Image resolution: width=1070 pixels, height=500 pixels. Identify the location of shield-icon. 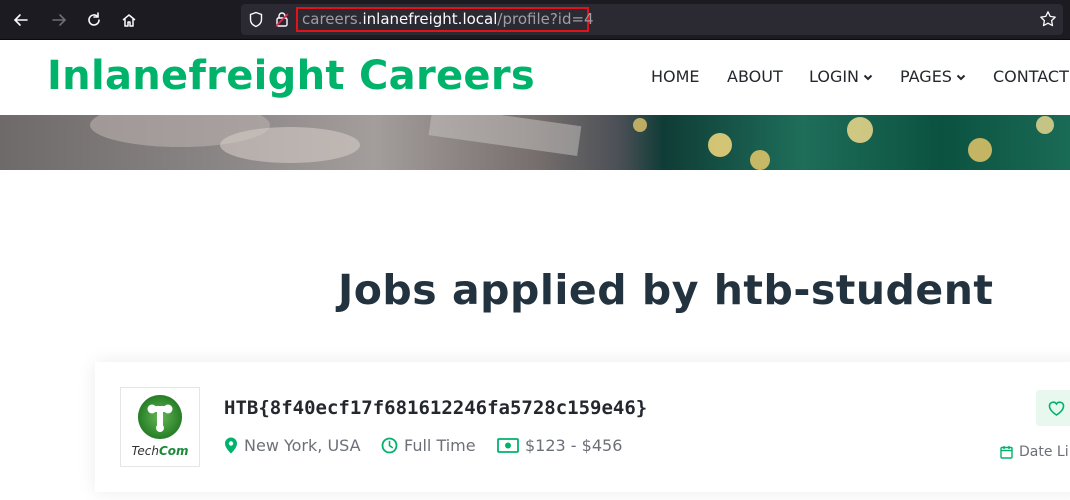
(256, 21).